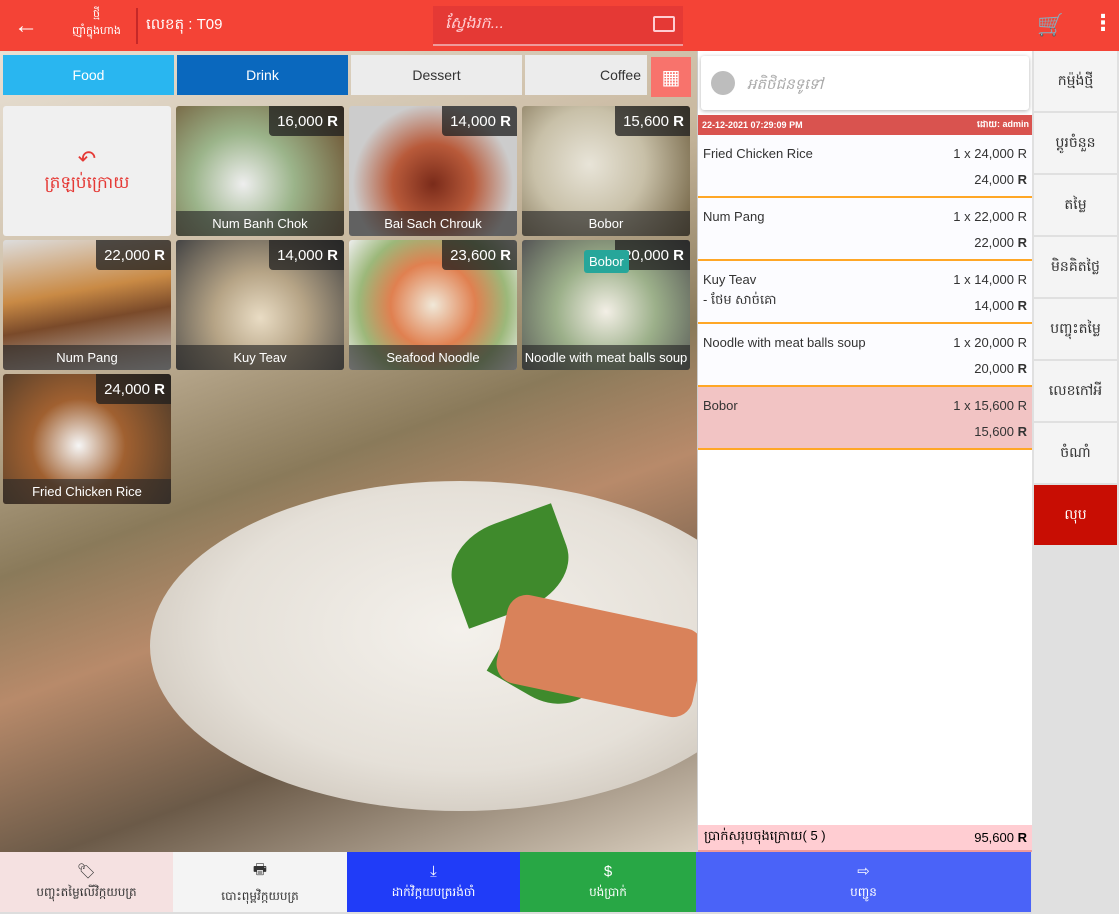 This screenshot has width=1119, height=914. What do you see at coordinates (260, 895) in the screenshot?
I see `bottom-action-label: បោះពុម្ពវិក្កយបត្រ` at bounding box center [260, 895].